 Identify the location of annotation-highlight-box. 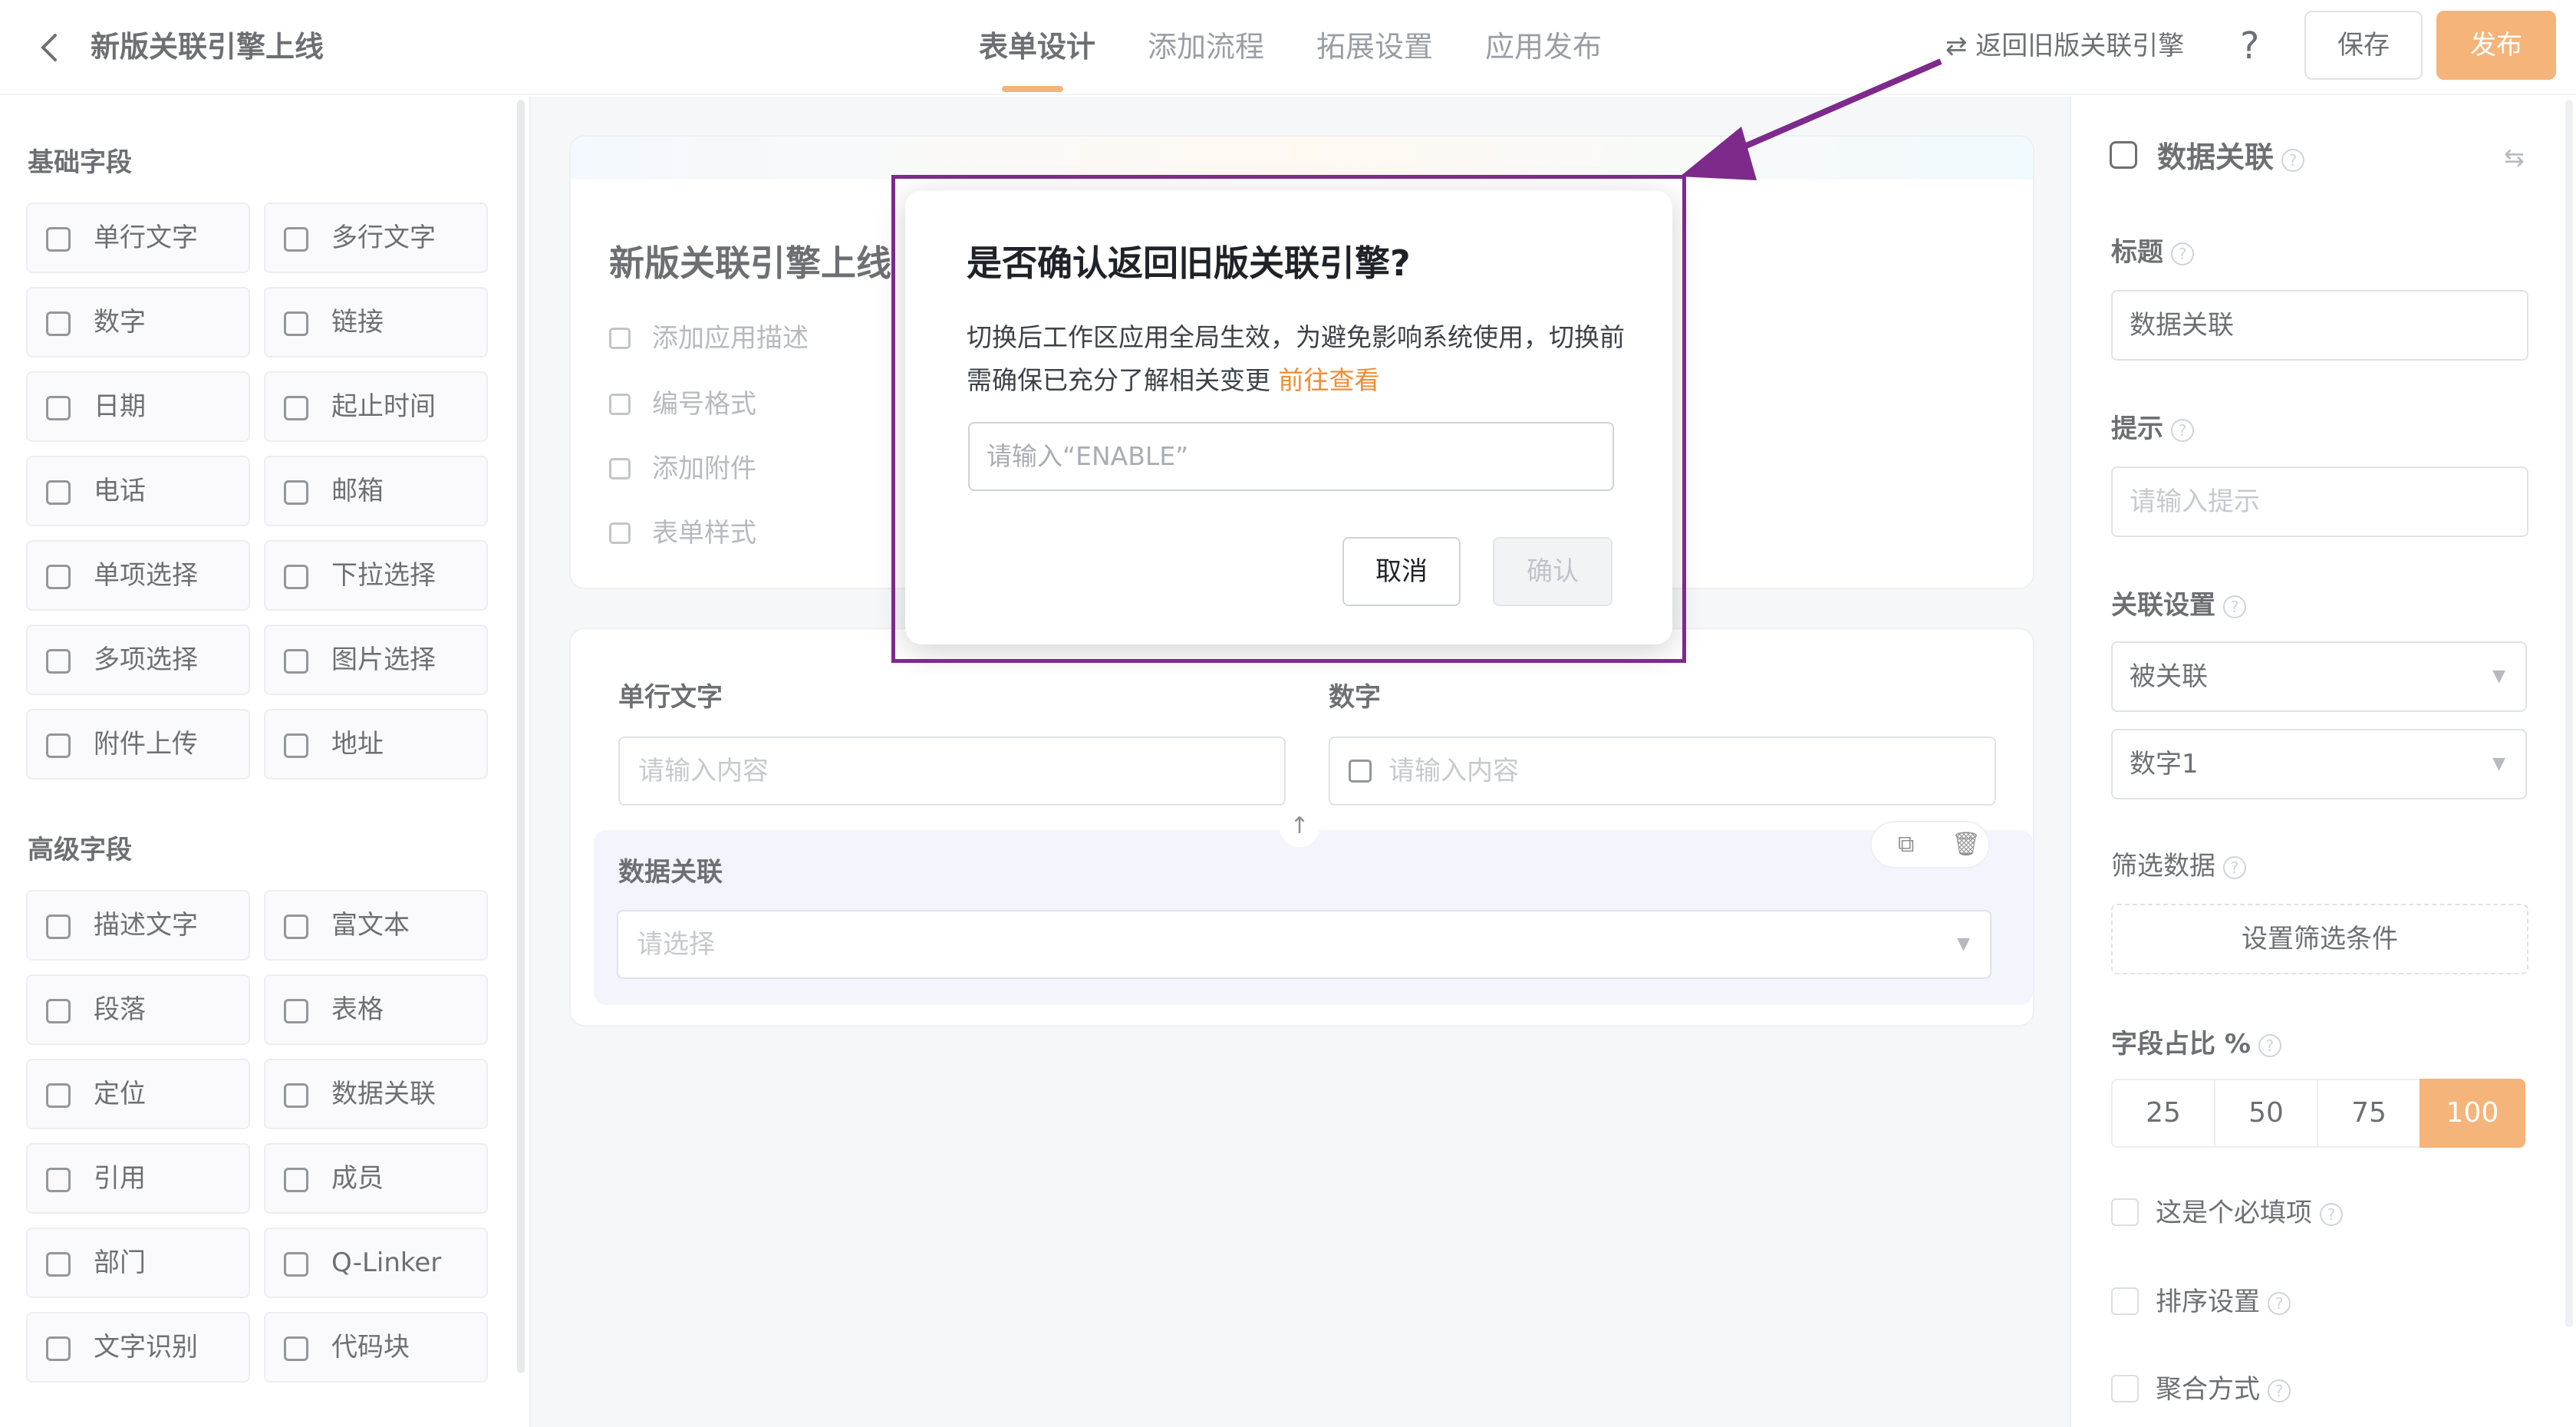
(1288, 419).